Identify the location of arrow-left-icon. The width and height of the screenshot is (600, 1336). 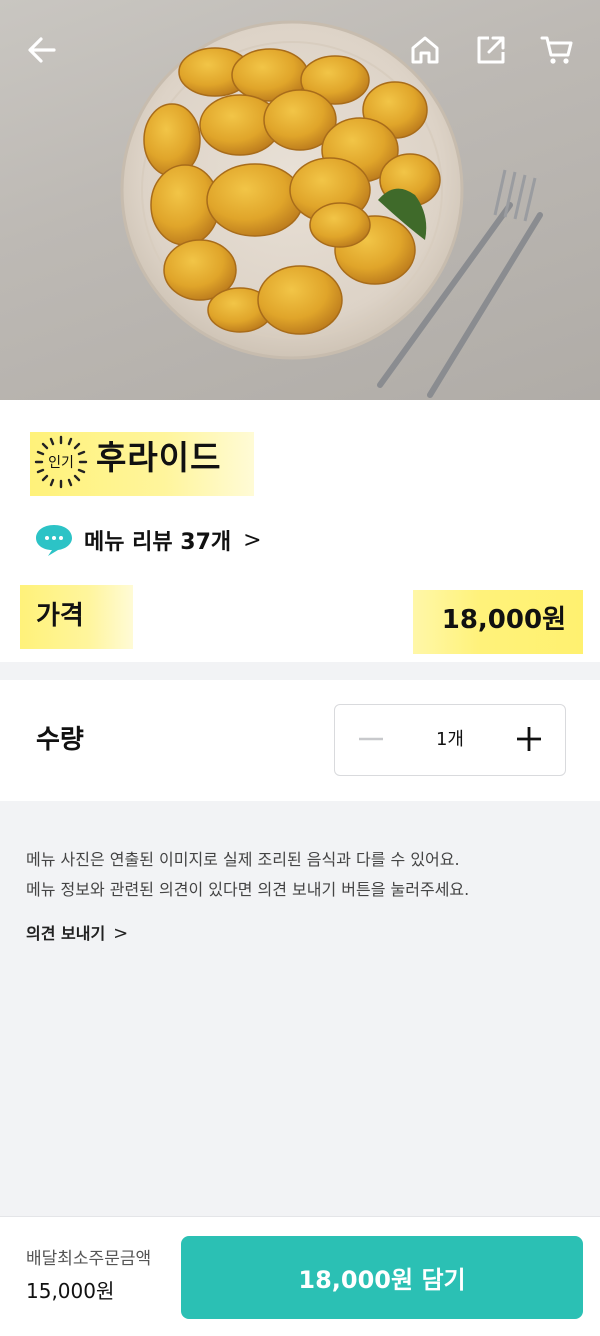
(42, 50).